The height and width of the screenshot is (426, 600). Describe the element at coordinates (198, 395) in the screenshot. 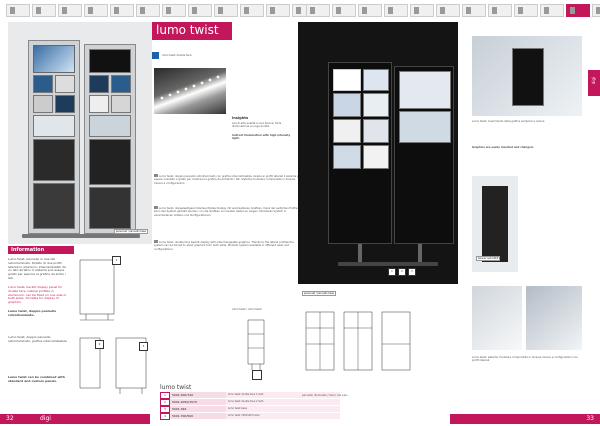

I see `product-code: 5001.200/720` at that location.